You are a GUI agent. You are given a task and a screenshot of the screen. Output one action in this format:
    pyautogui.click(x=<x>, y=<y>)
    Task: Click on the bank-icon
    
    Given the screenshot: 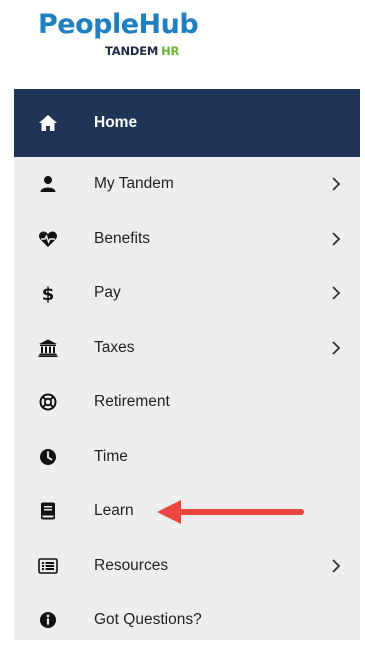 What is the action you would take?
    pyautogui.click(x=48, y=348)
    